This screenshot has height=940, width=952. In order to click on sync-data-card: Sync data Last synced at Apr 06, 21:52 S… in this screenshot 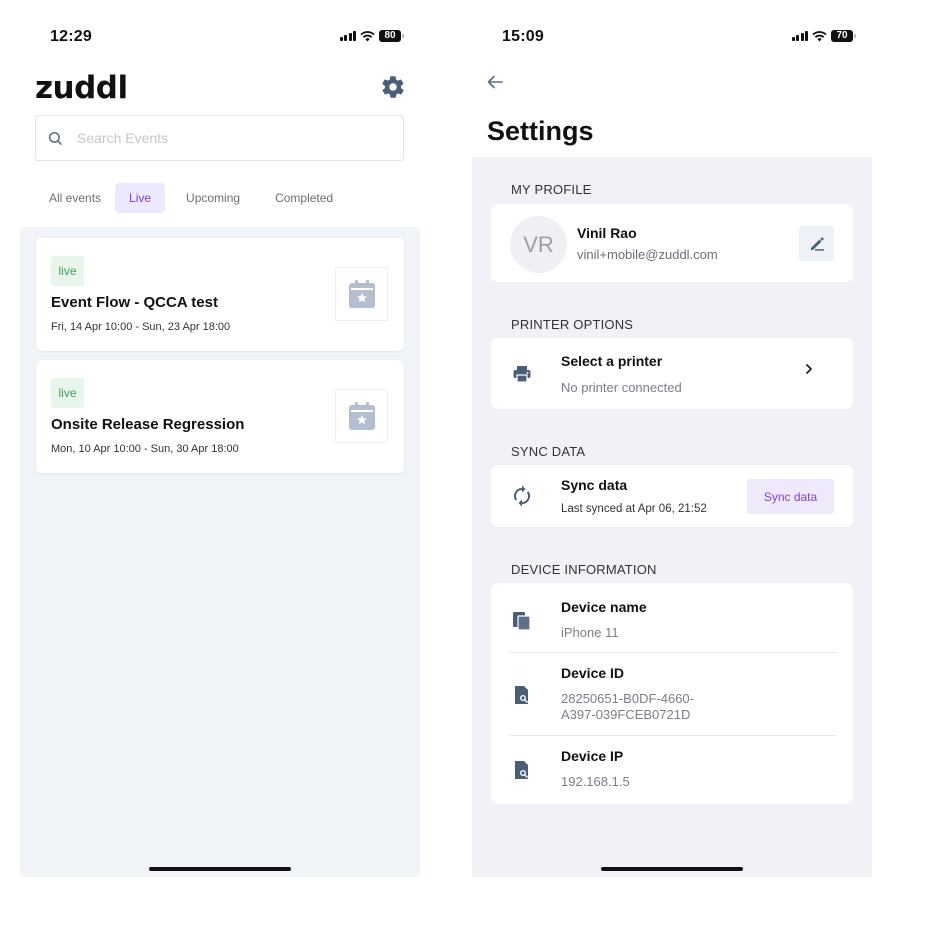, I will do `click(672, 496)`.